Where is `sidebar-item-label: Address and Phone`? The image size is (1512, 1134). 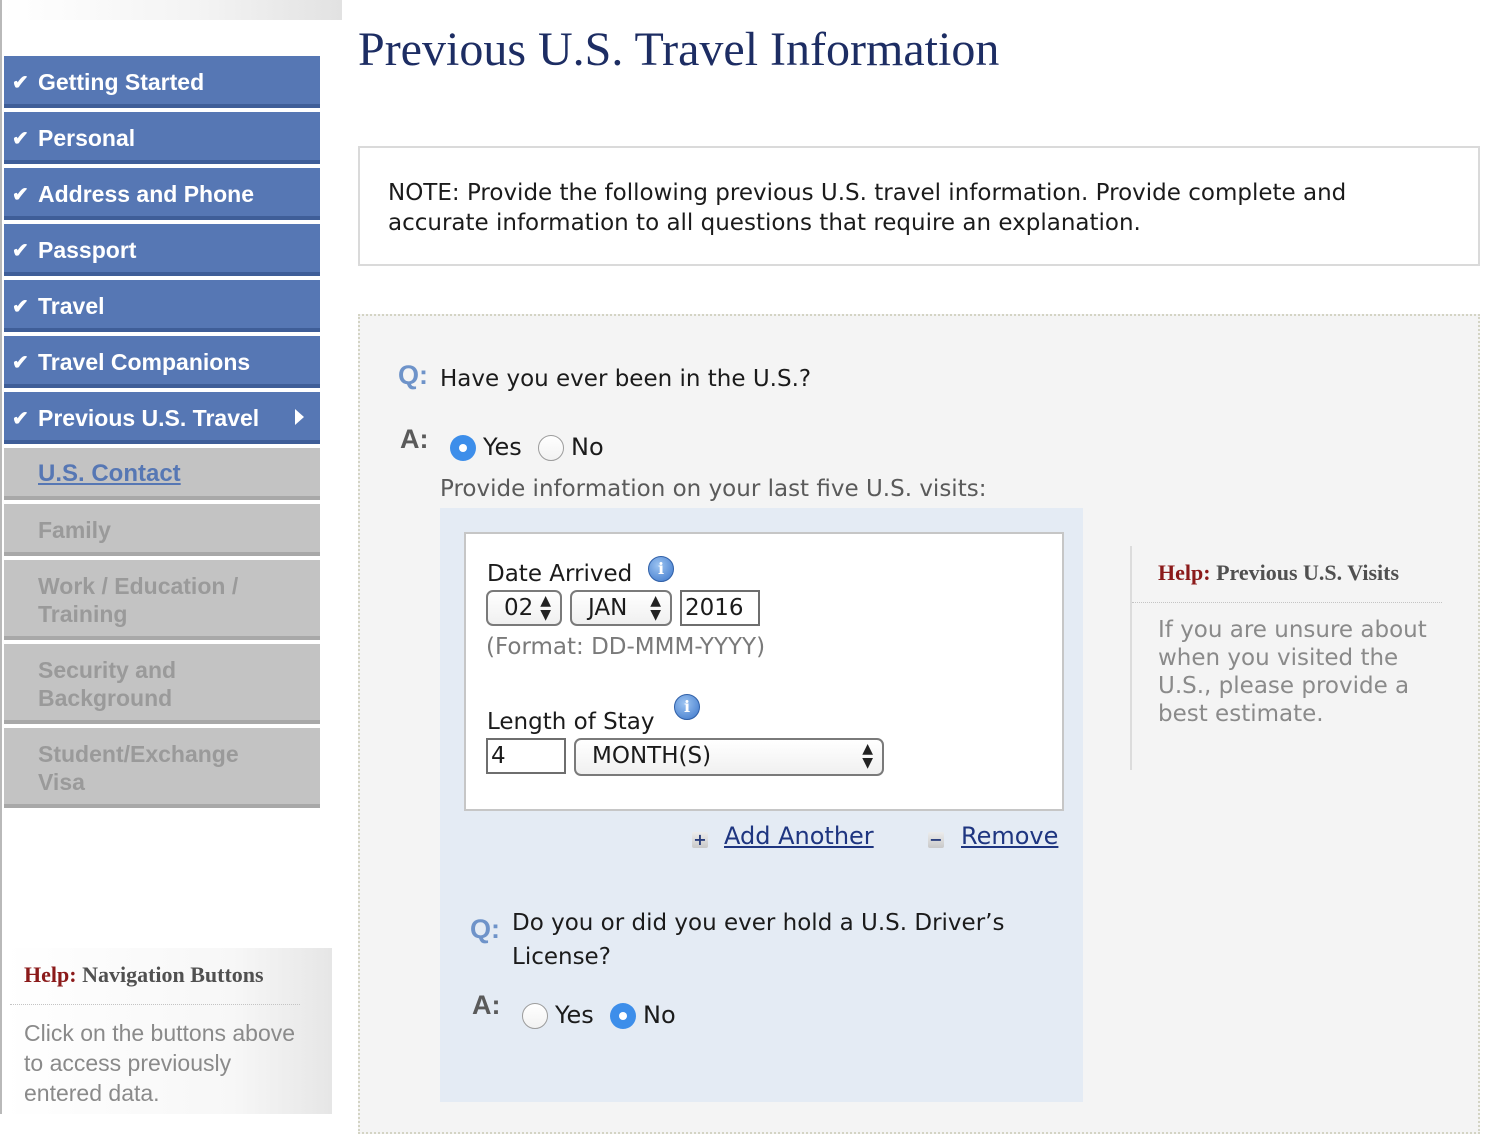
sidebar-item-label: Address and Phone is located at coordinates (146, 194).